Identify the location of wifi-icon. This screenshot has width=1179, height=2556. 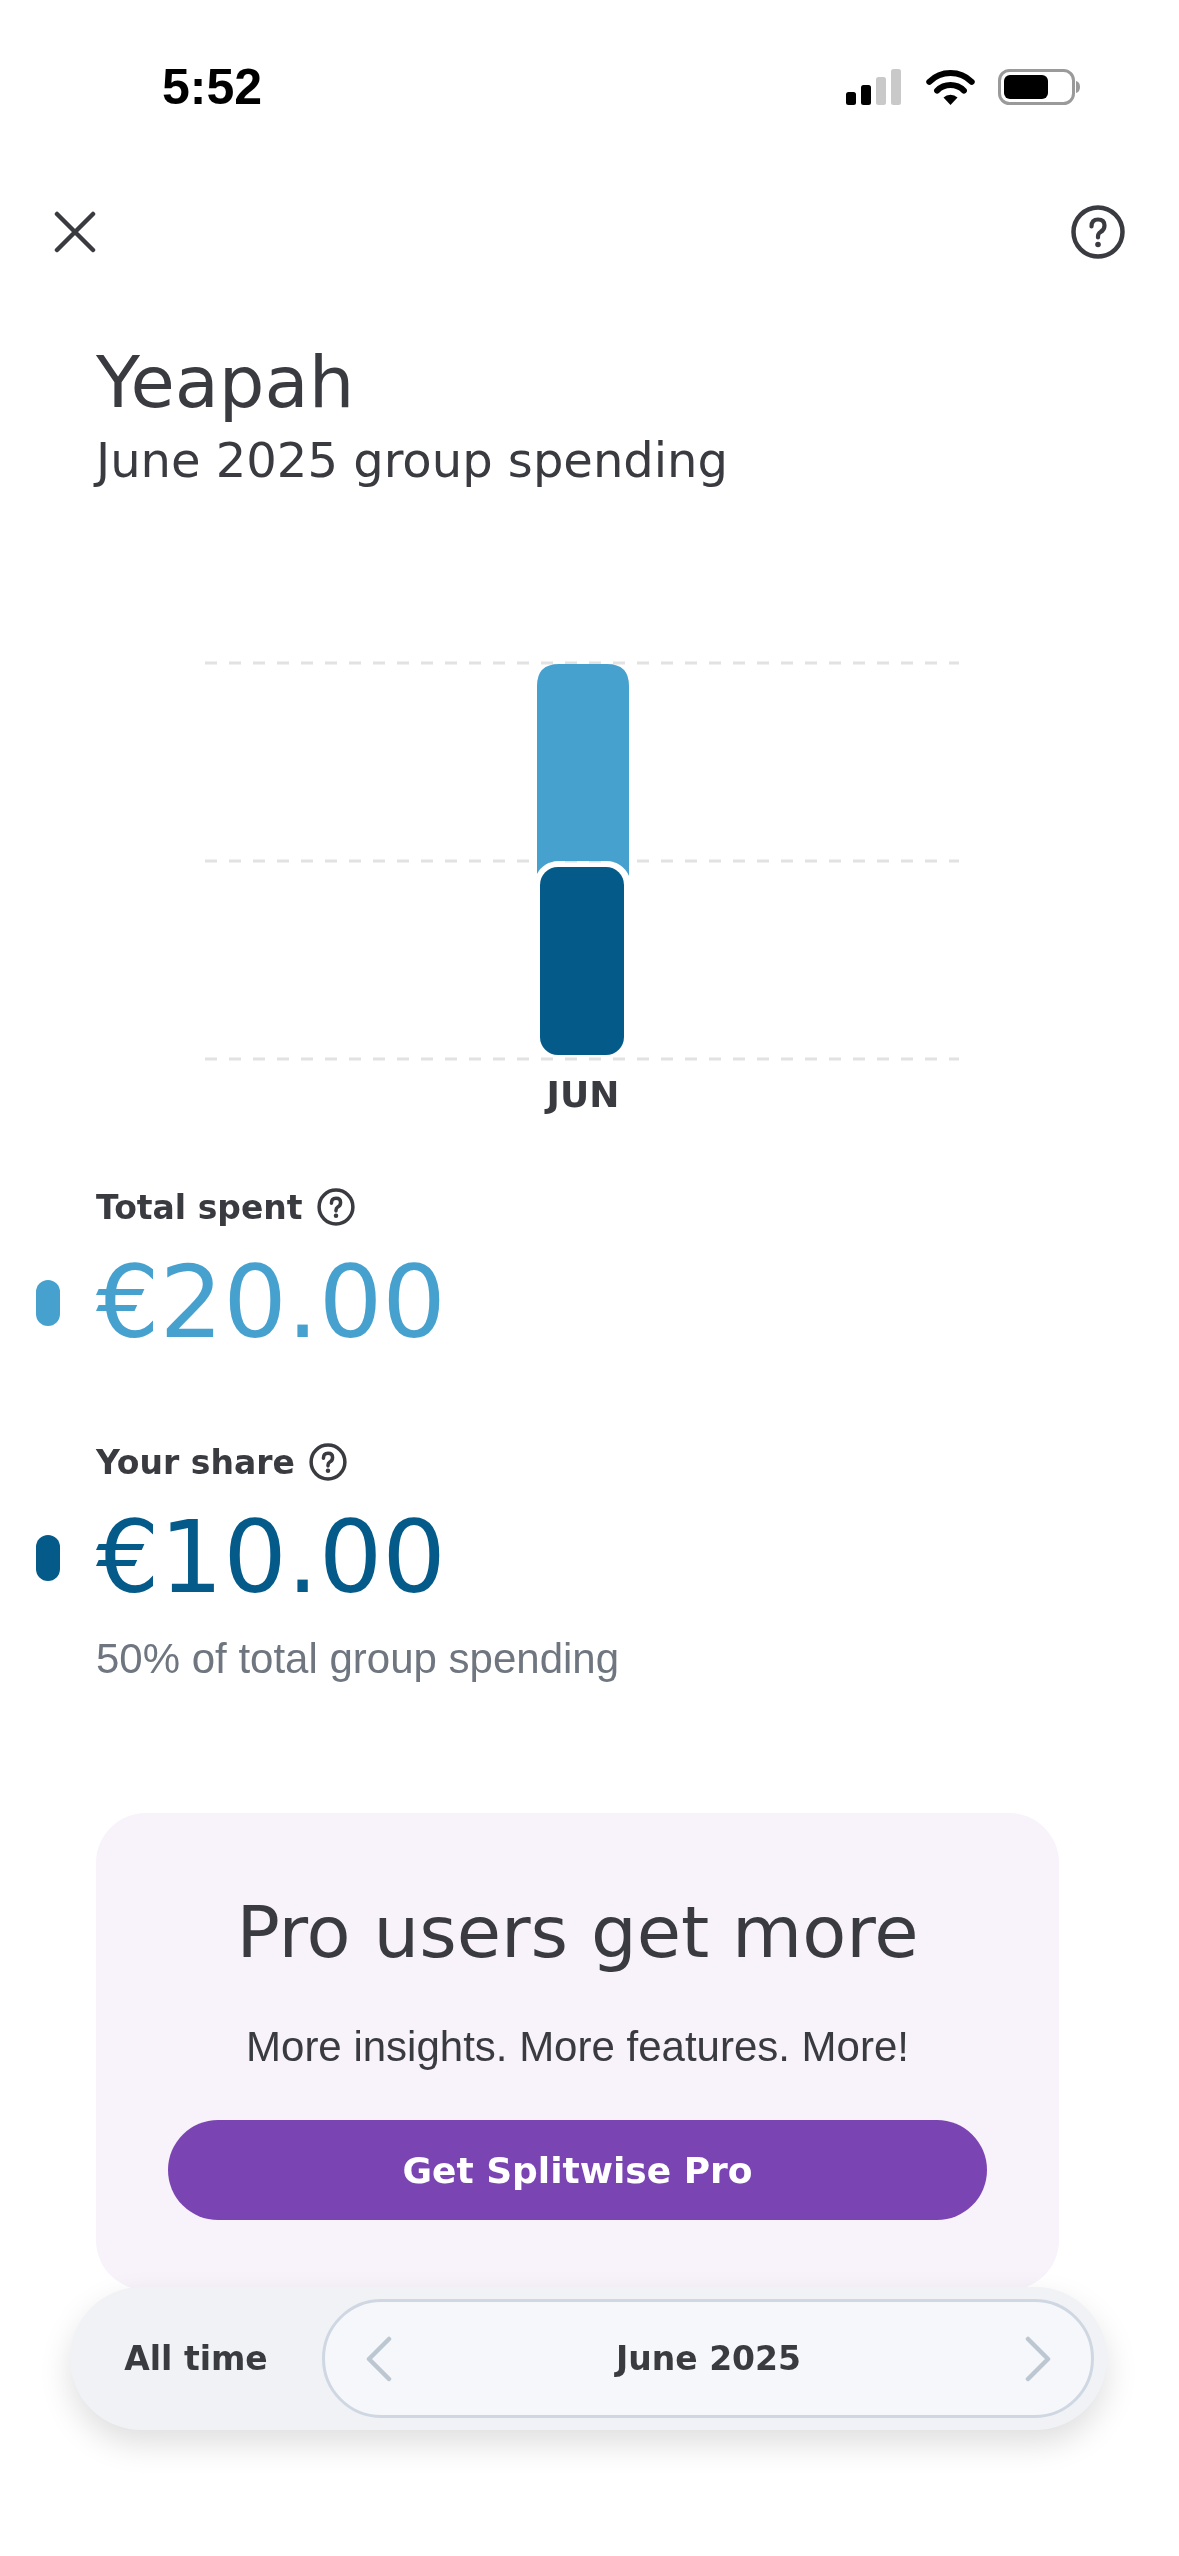
(950, 87).